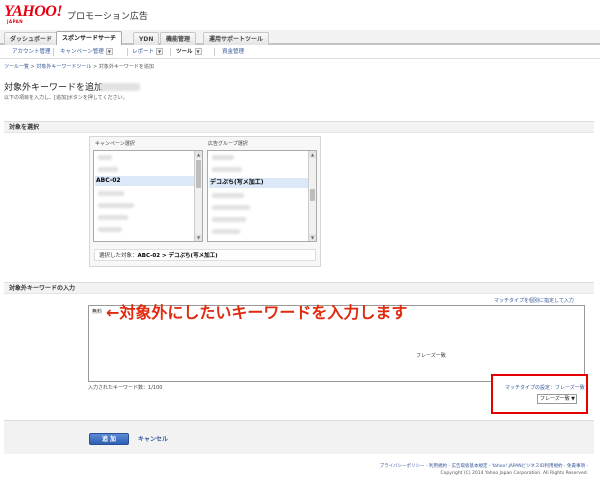  Describe the element at coordinates (299, 437) in the screenshot. I see `action-bar: 追 加 キャンセル` at that location.